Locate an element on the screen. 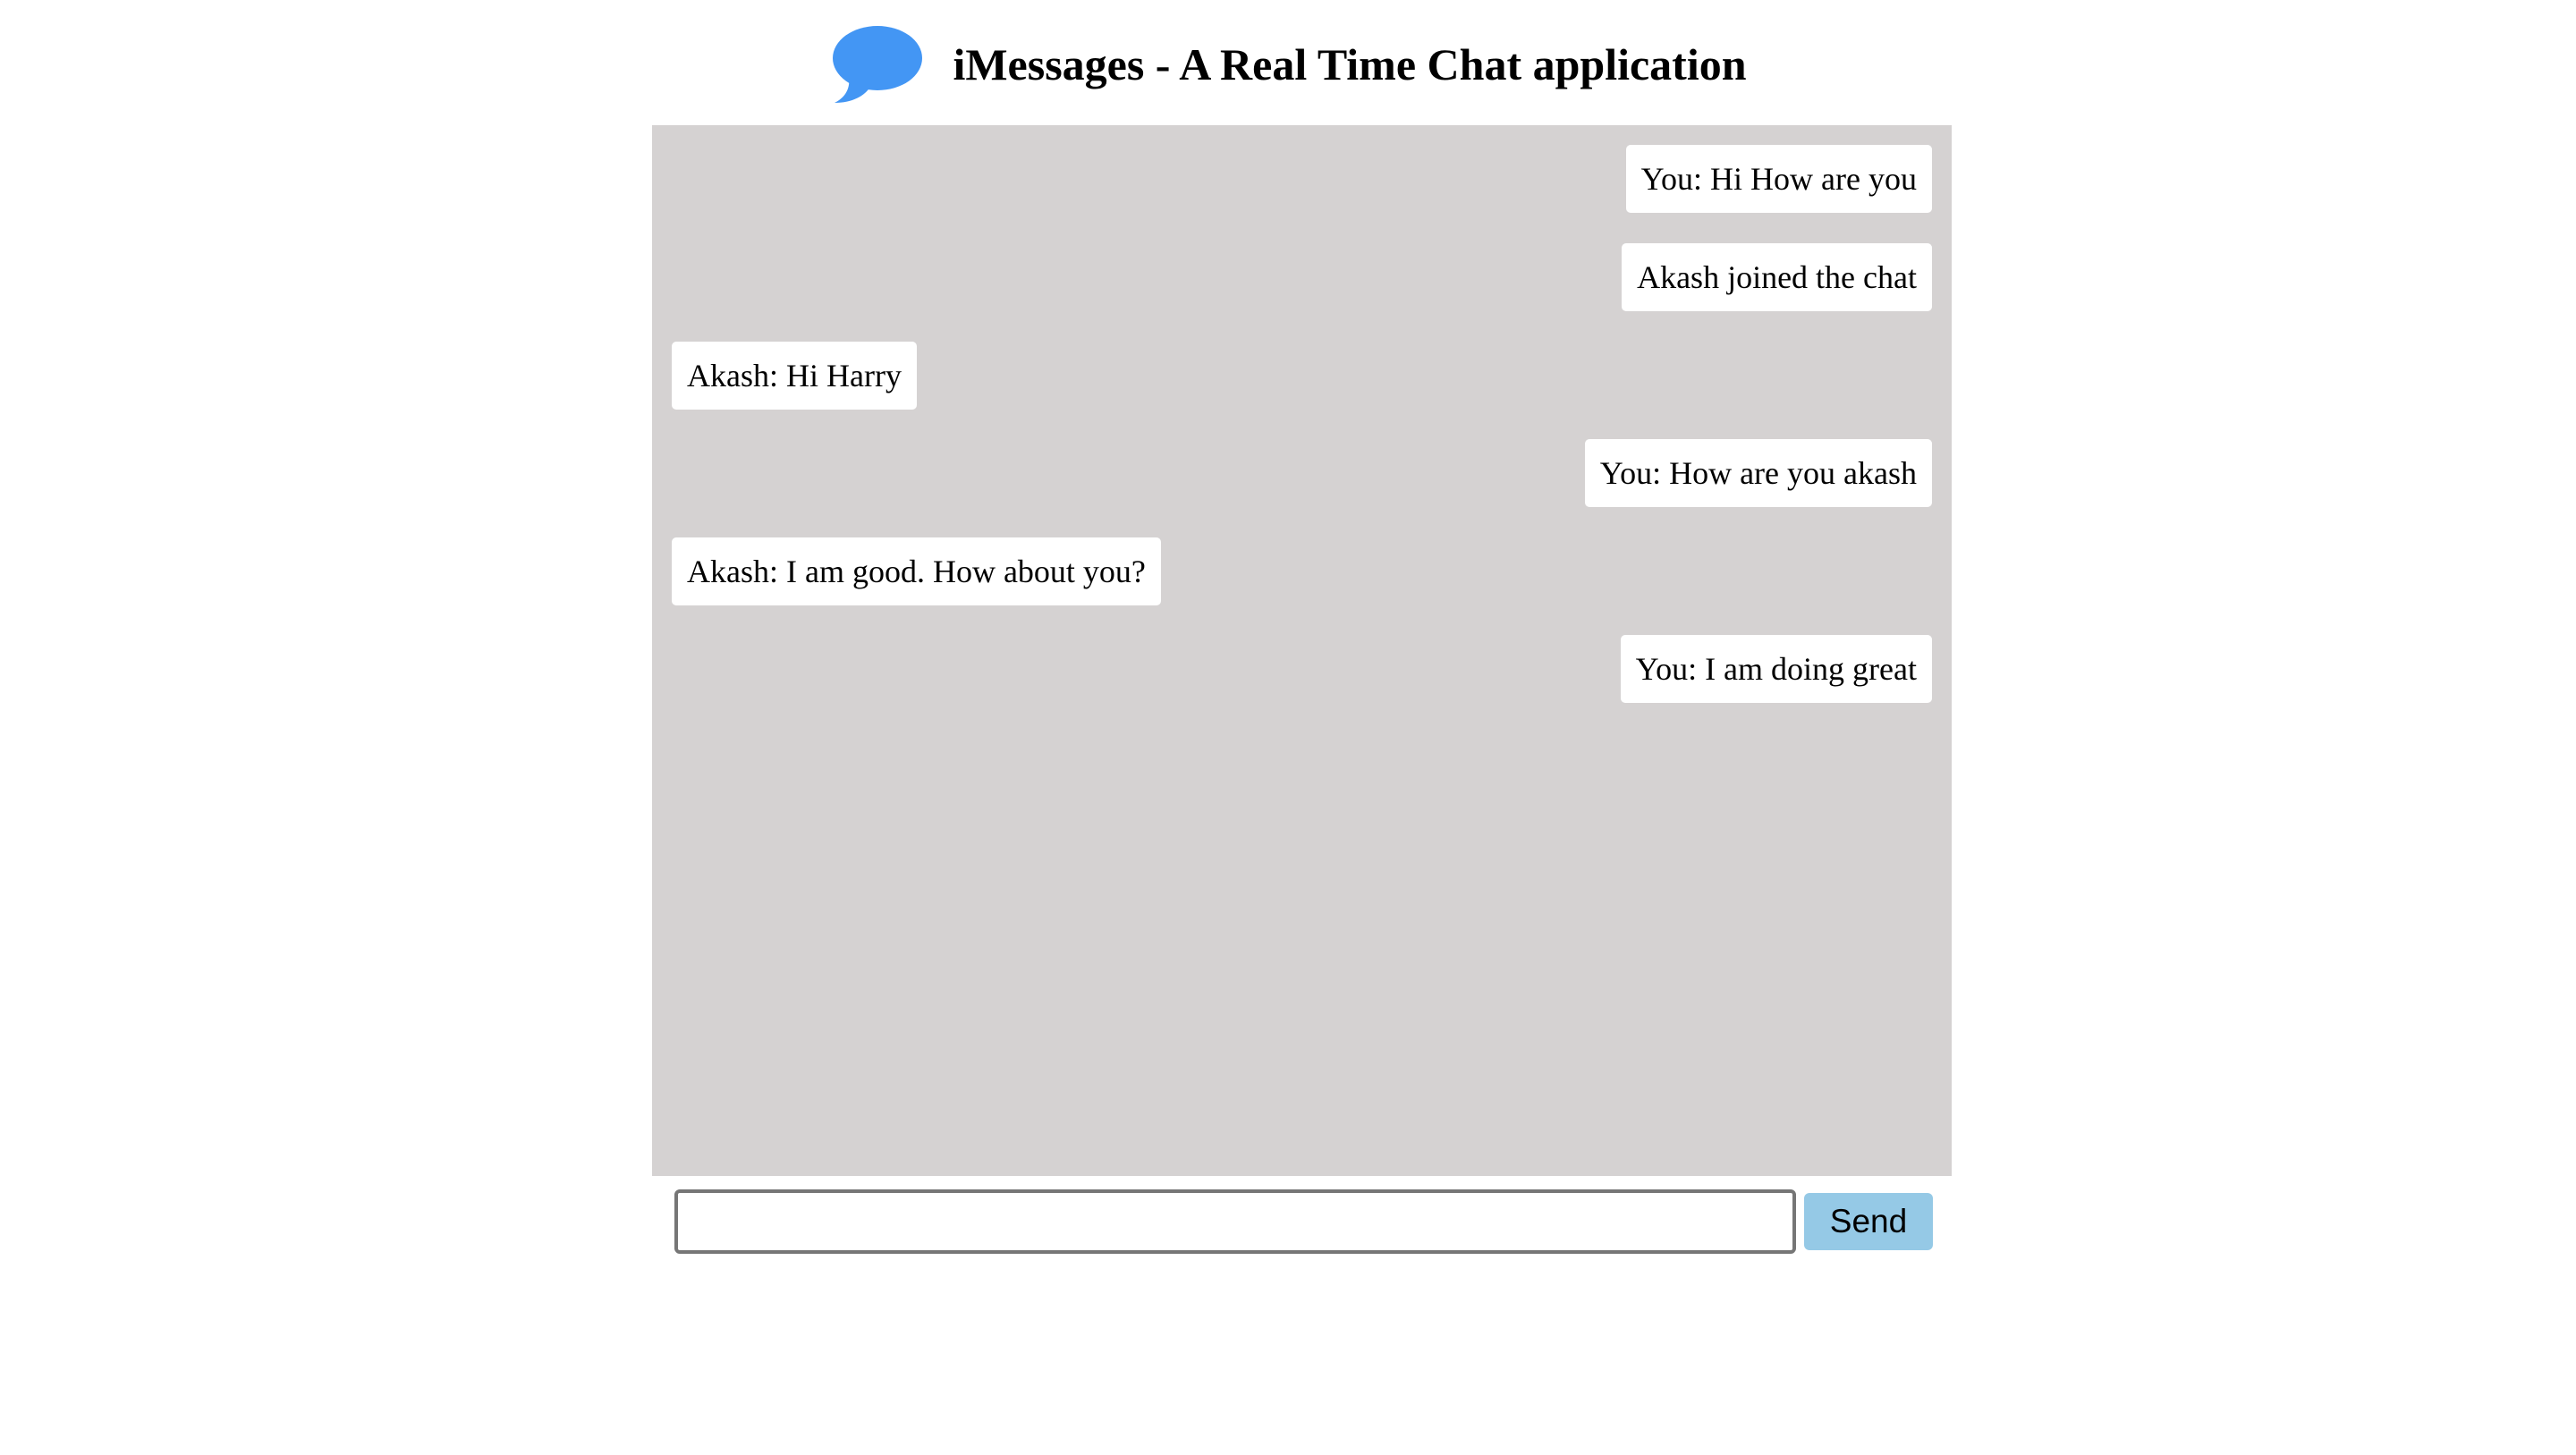 This screenshot has height=1455, width=2576. message-row: You: How are you akash is located at coordinates (1302, 473).